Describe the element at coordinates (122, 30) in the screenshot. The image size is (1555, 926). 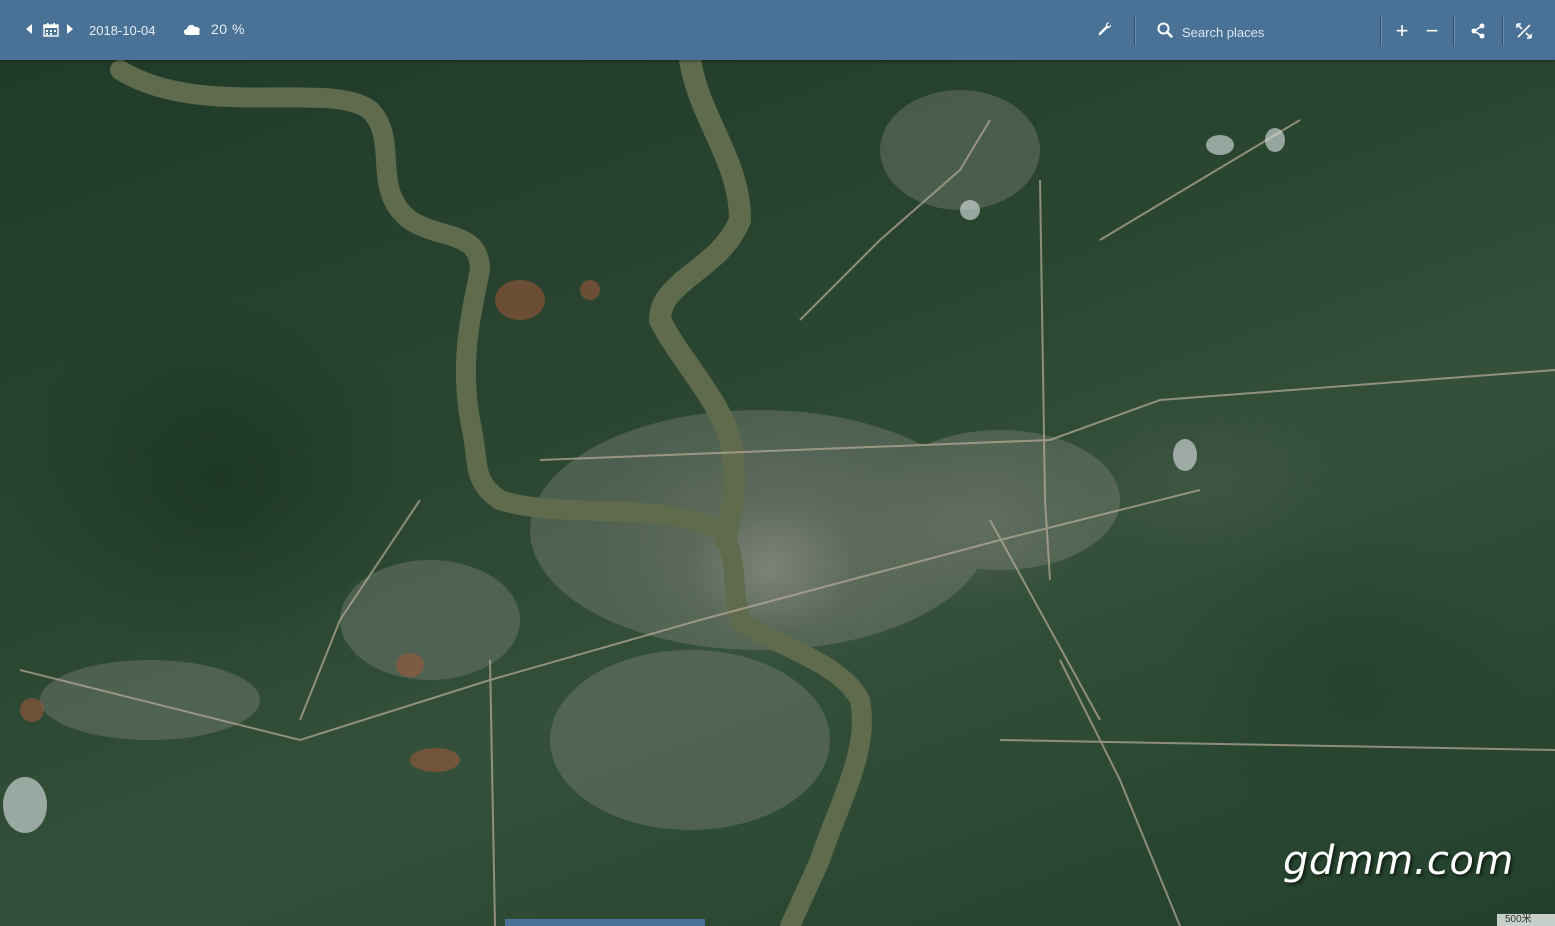
I see `date-label: 2018-10-04` at that location.